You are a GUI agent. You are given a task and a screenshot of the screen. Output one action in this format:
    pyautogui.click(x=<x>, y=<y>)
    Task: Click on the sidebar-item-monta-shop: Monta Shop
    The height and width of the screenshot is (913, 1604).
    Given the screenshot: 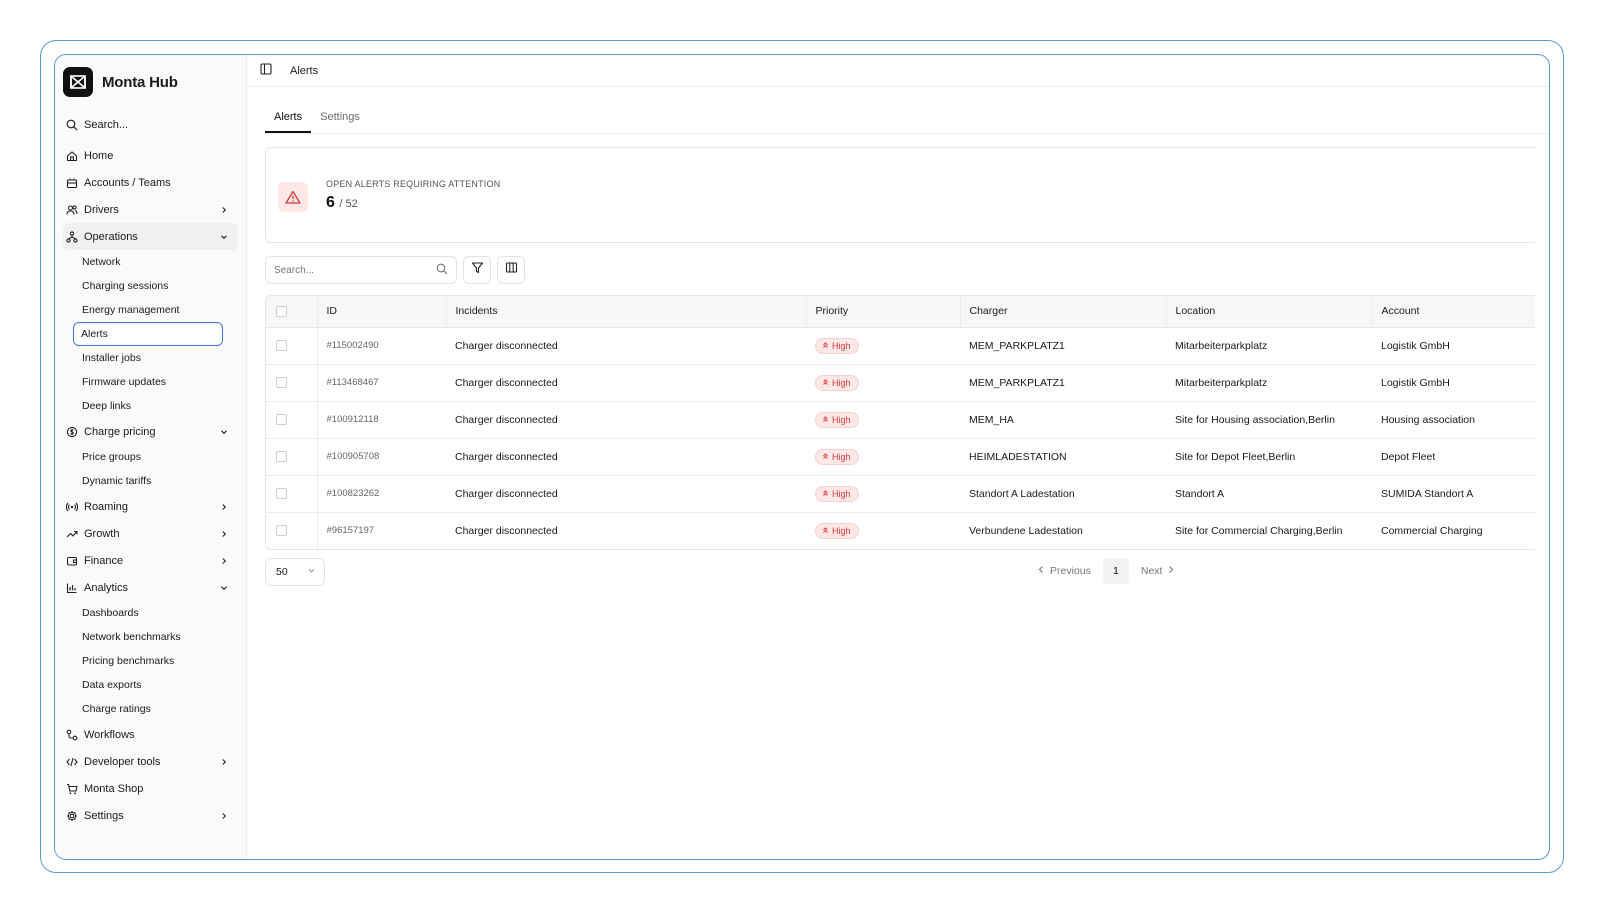 What is the action you would take?
    pyautogui.click(x=150, y=788)
    